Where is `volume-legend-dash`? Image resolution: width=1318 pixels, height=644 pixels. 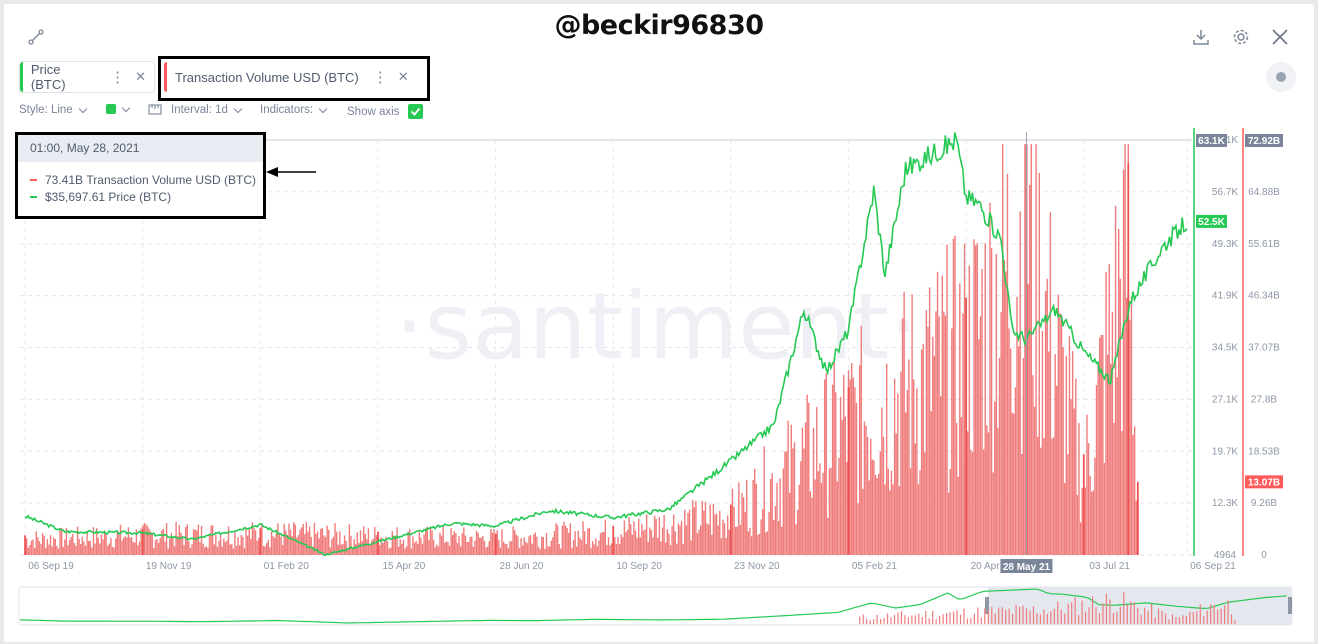
volume-legend-dash is located at coordinates (33, 179).